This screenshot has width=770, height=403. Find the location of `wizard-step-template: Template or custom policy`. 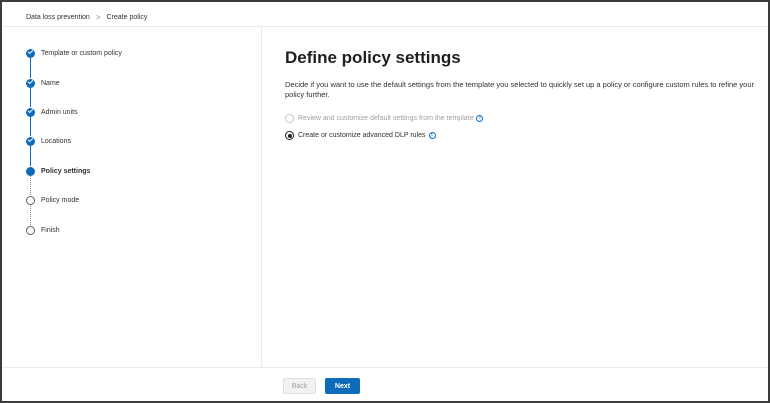

wizard-step-template: Template or custom policy is located at coordinates (74, 53).